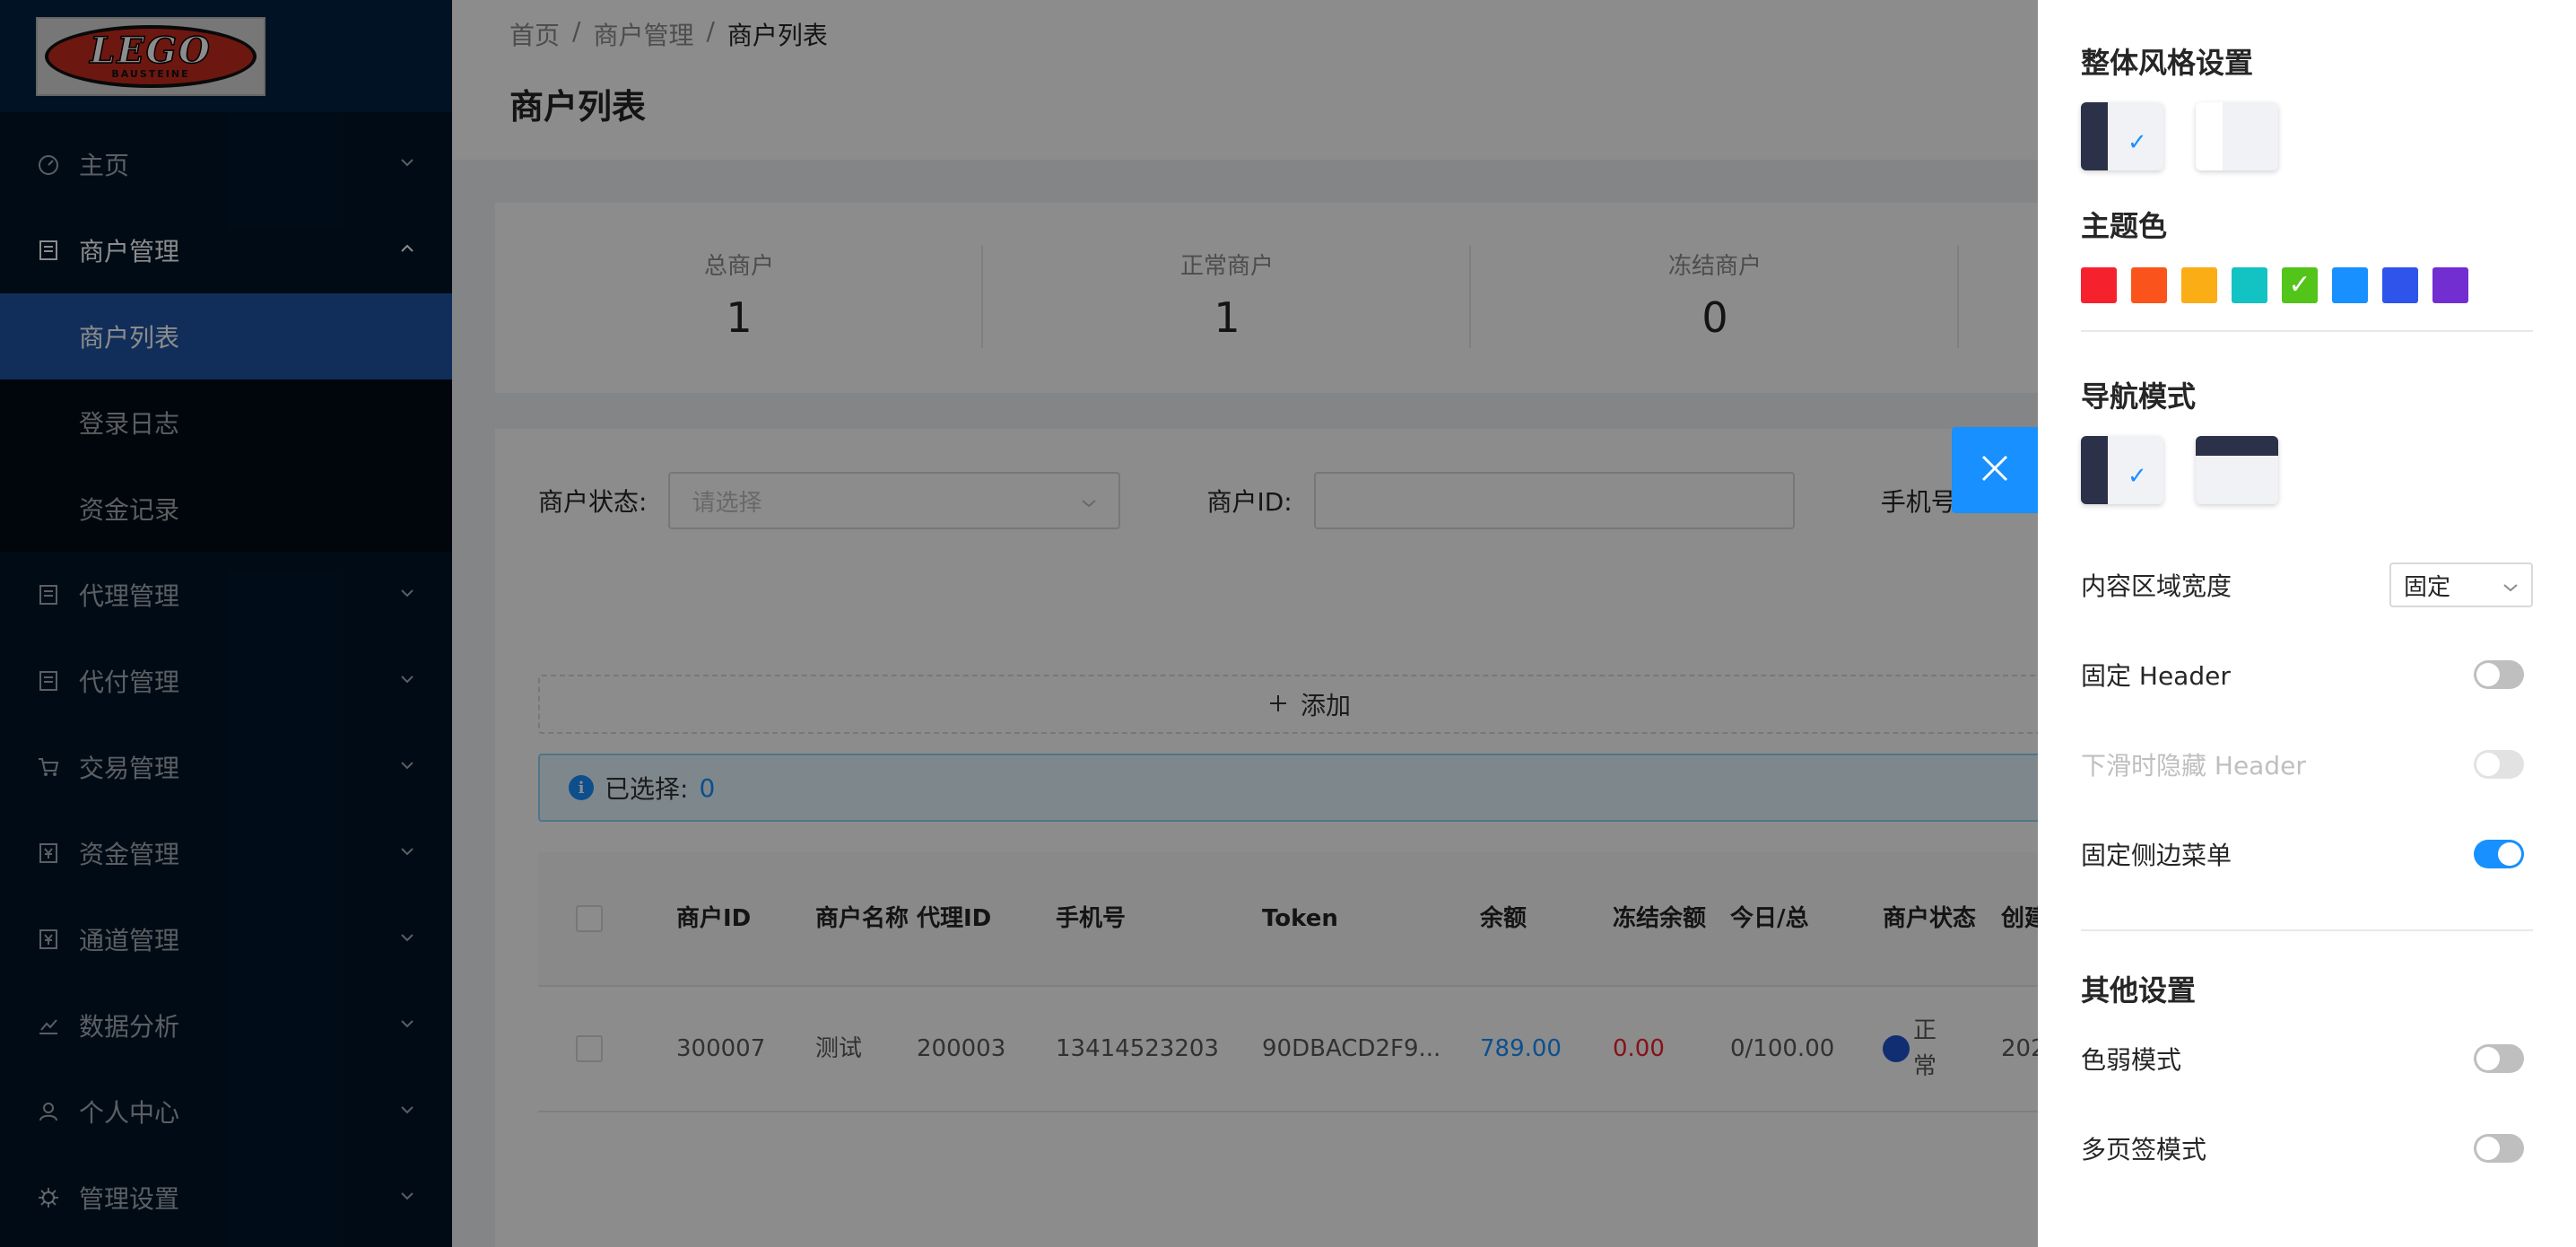  Describe the element at coordinates (2122, 470) in the screenshot. I see `nav-side-option: ✓` at that location.